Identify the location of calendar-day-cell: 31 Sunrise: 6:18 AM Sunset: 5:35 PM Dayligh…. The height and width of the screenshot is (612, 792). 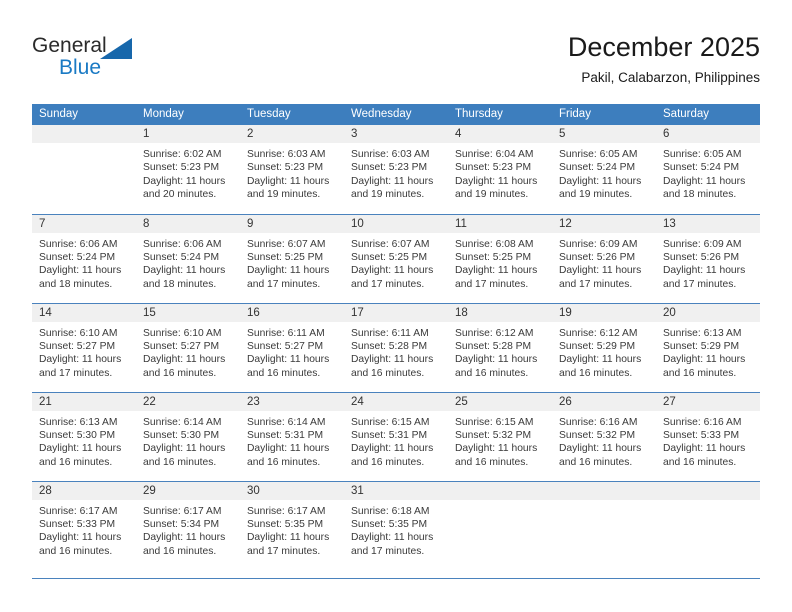
(396, 525).